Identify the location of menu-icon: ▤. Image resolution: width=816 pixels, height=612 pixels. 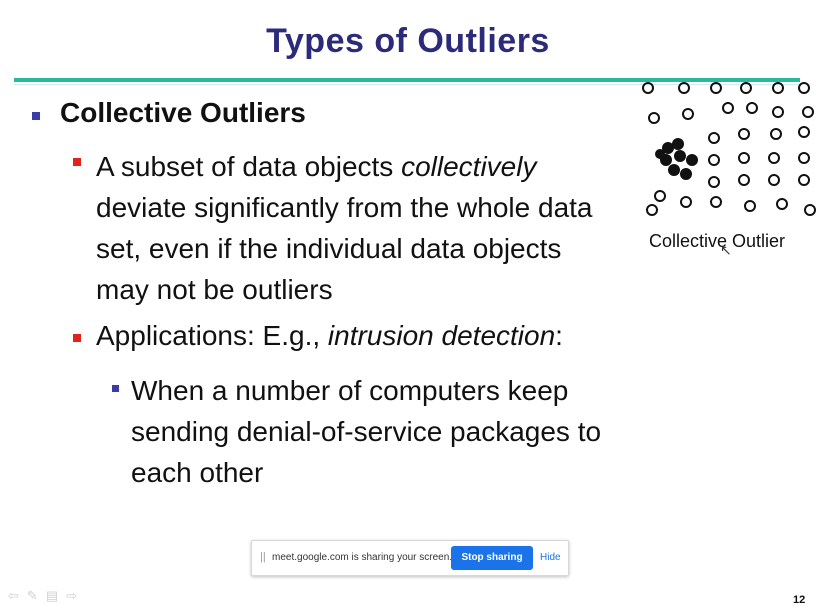
(56, 595).